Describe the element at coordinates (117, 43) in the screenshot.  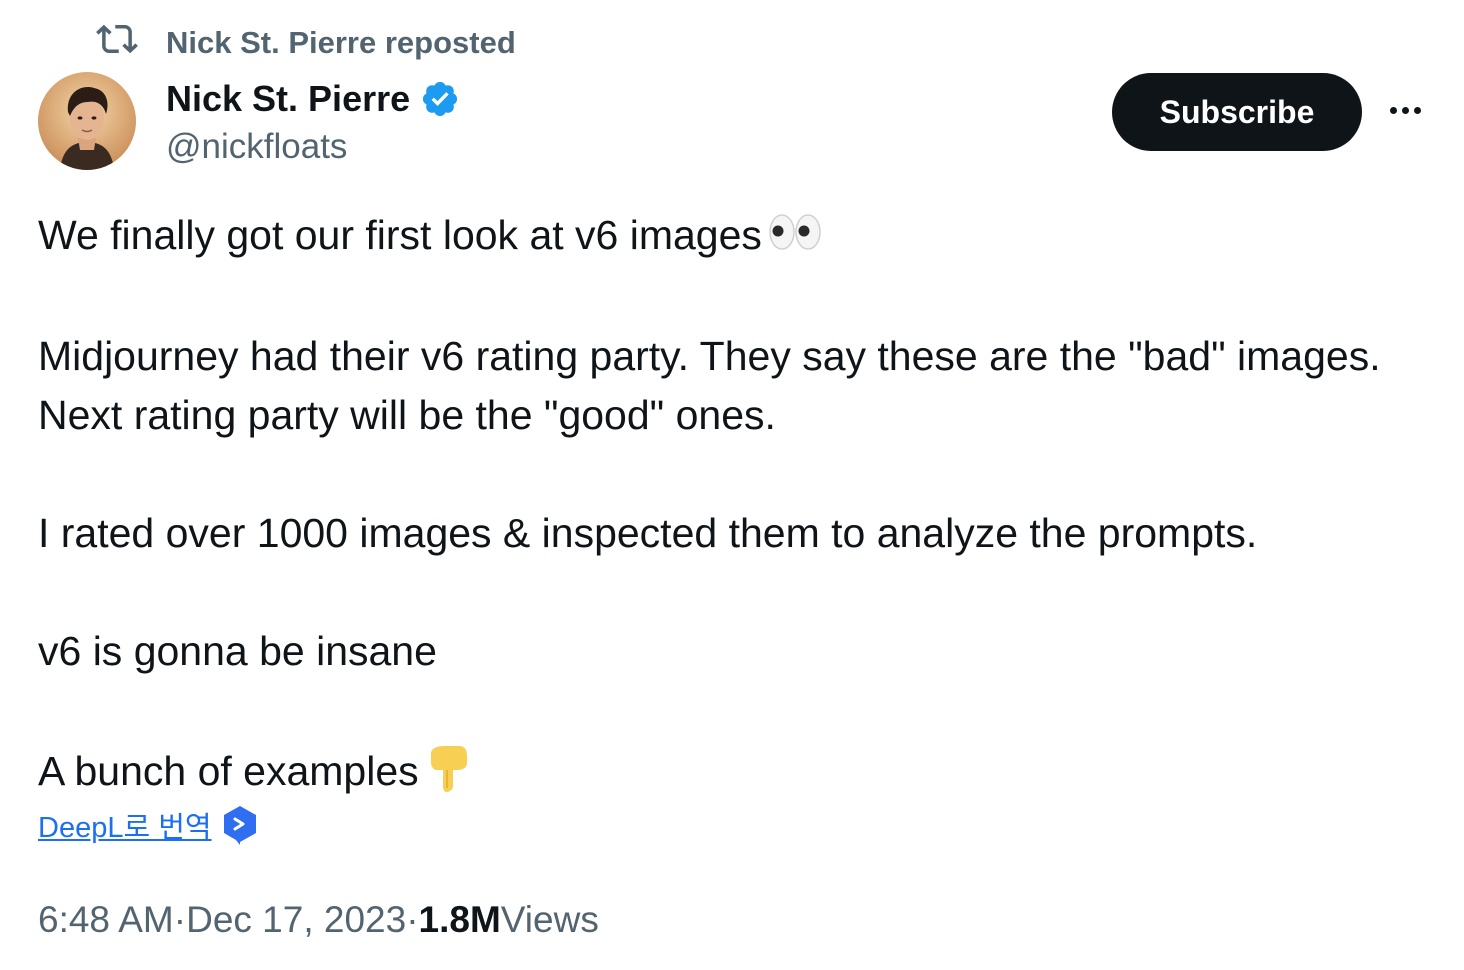
I see `repost-icon` at that location.